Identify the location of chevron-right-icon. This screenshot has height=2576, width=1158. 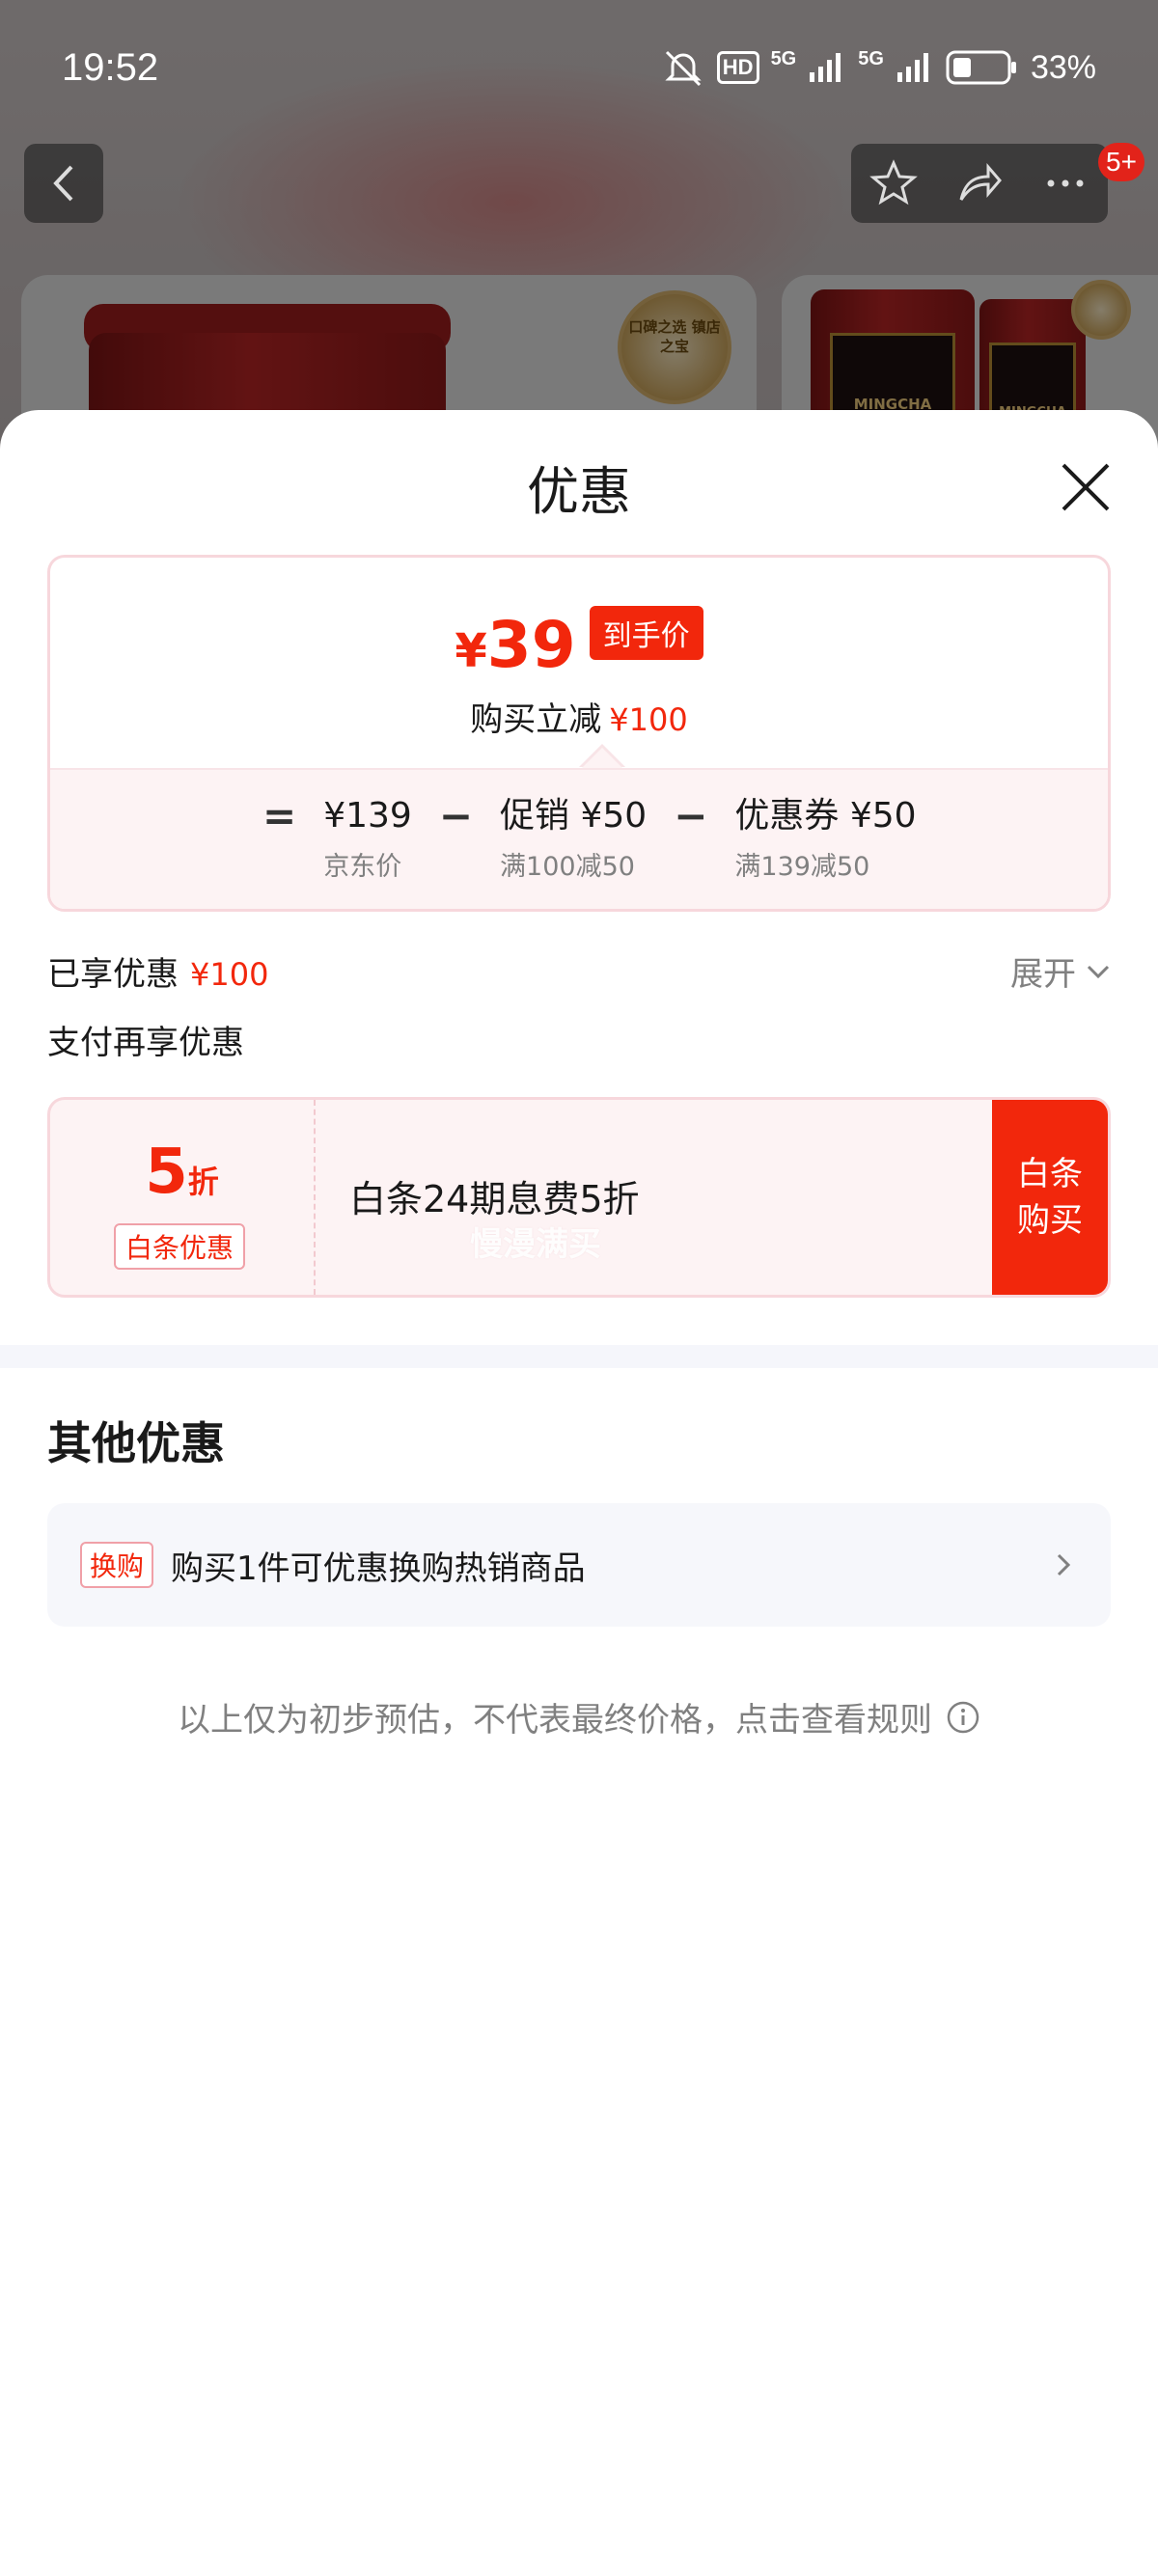
(1064, 1564).